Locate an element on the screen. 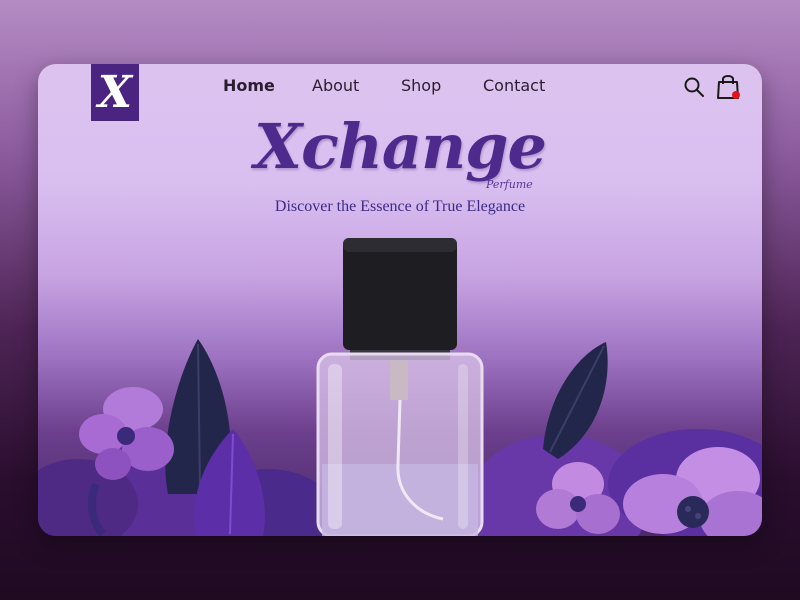 The height and width of the screenshot is (600, 800). shopping-bag-icon is located at coordinates (729, 86).